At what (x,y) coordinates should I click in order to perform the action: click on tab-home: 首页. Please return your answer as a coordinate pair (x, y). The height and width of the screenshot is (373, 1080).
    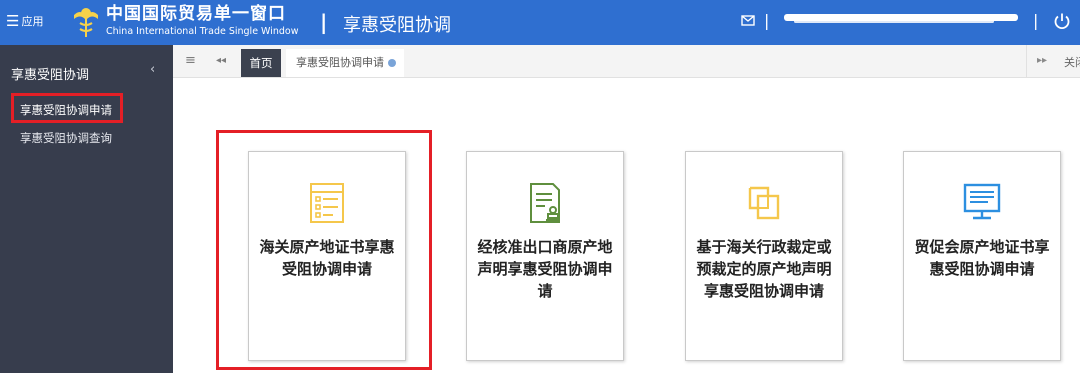
    Looking at the image, I should click on (261, 63).